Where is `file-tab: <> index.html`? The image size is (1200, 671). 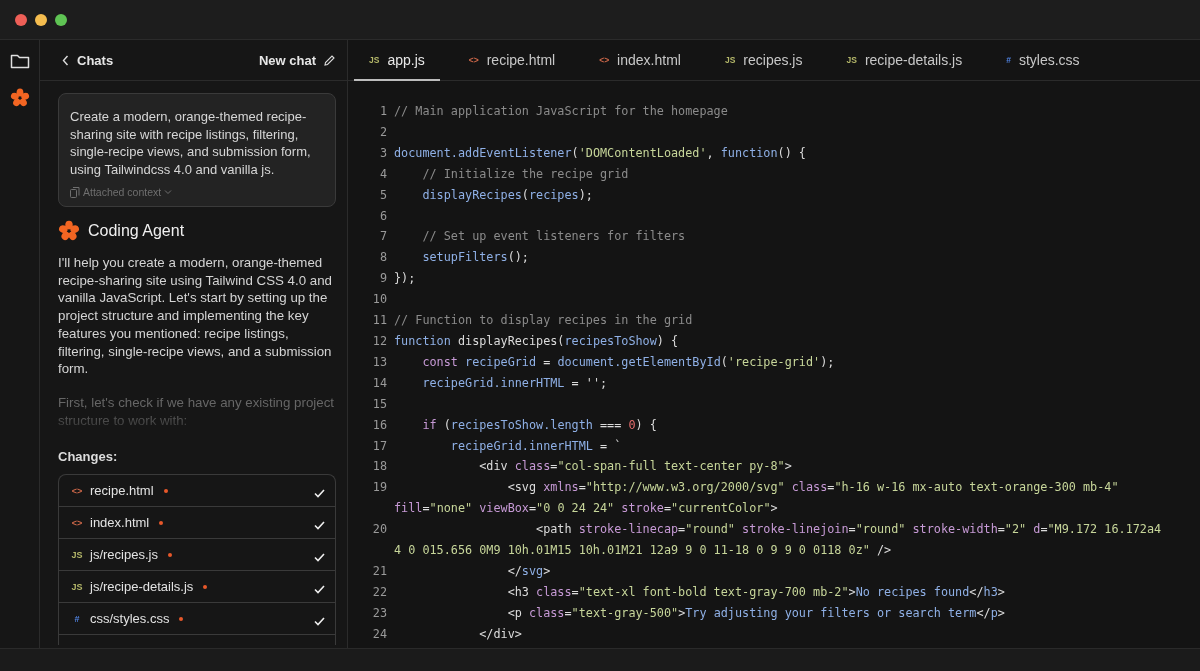 file-tab: <> index.html is located at coordinates (640, 60).